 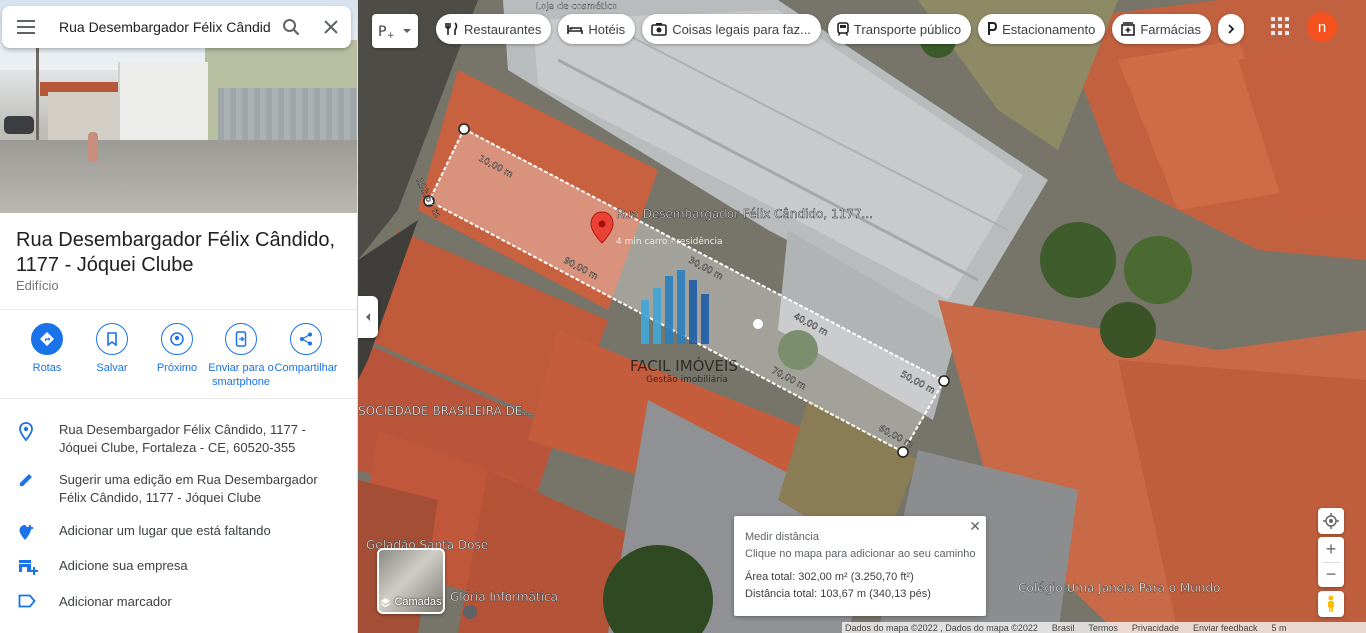 I want to click on chip-restaurants: Restaurantes, so click(x=494, y=29).